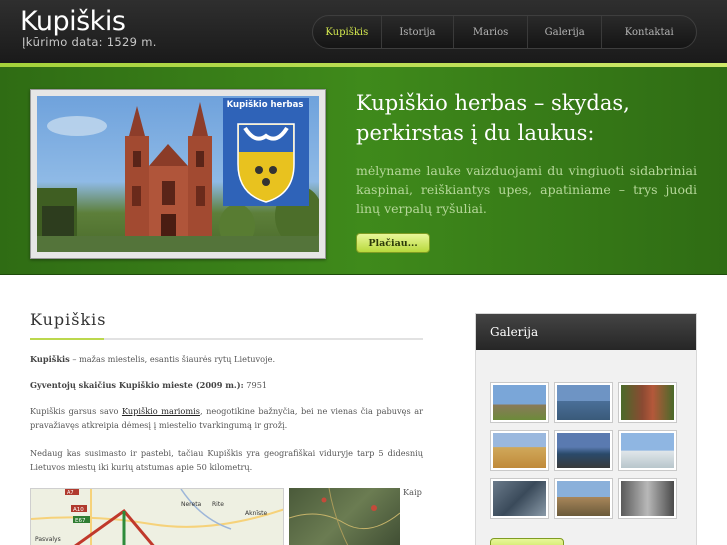 This screenshot has height=545, width=727. I want to click on church-illustration, so click(178, 175).